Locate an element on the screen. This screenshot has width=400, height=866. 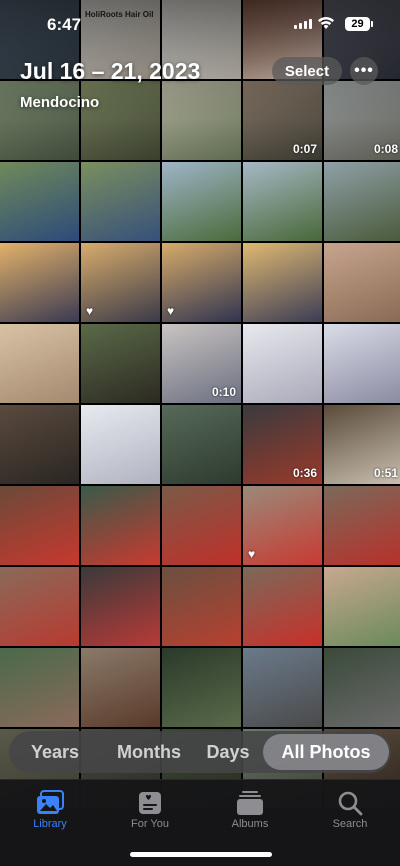
tab-library: Library is located at coordinates (50, 809).